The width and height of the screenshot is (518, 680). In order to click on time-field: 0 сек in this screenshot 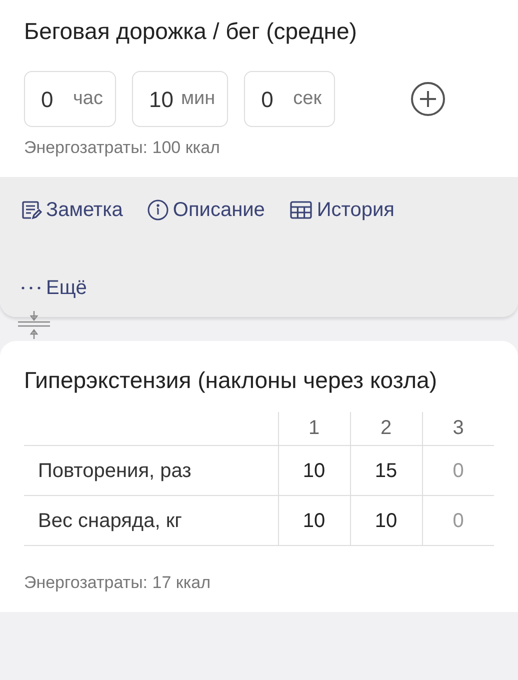, I will do `click(289, 99)`.